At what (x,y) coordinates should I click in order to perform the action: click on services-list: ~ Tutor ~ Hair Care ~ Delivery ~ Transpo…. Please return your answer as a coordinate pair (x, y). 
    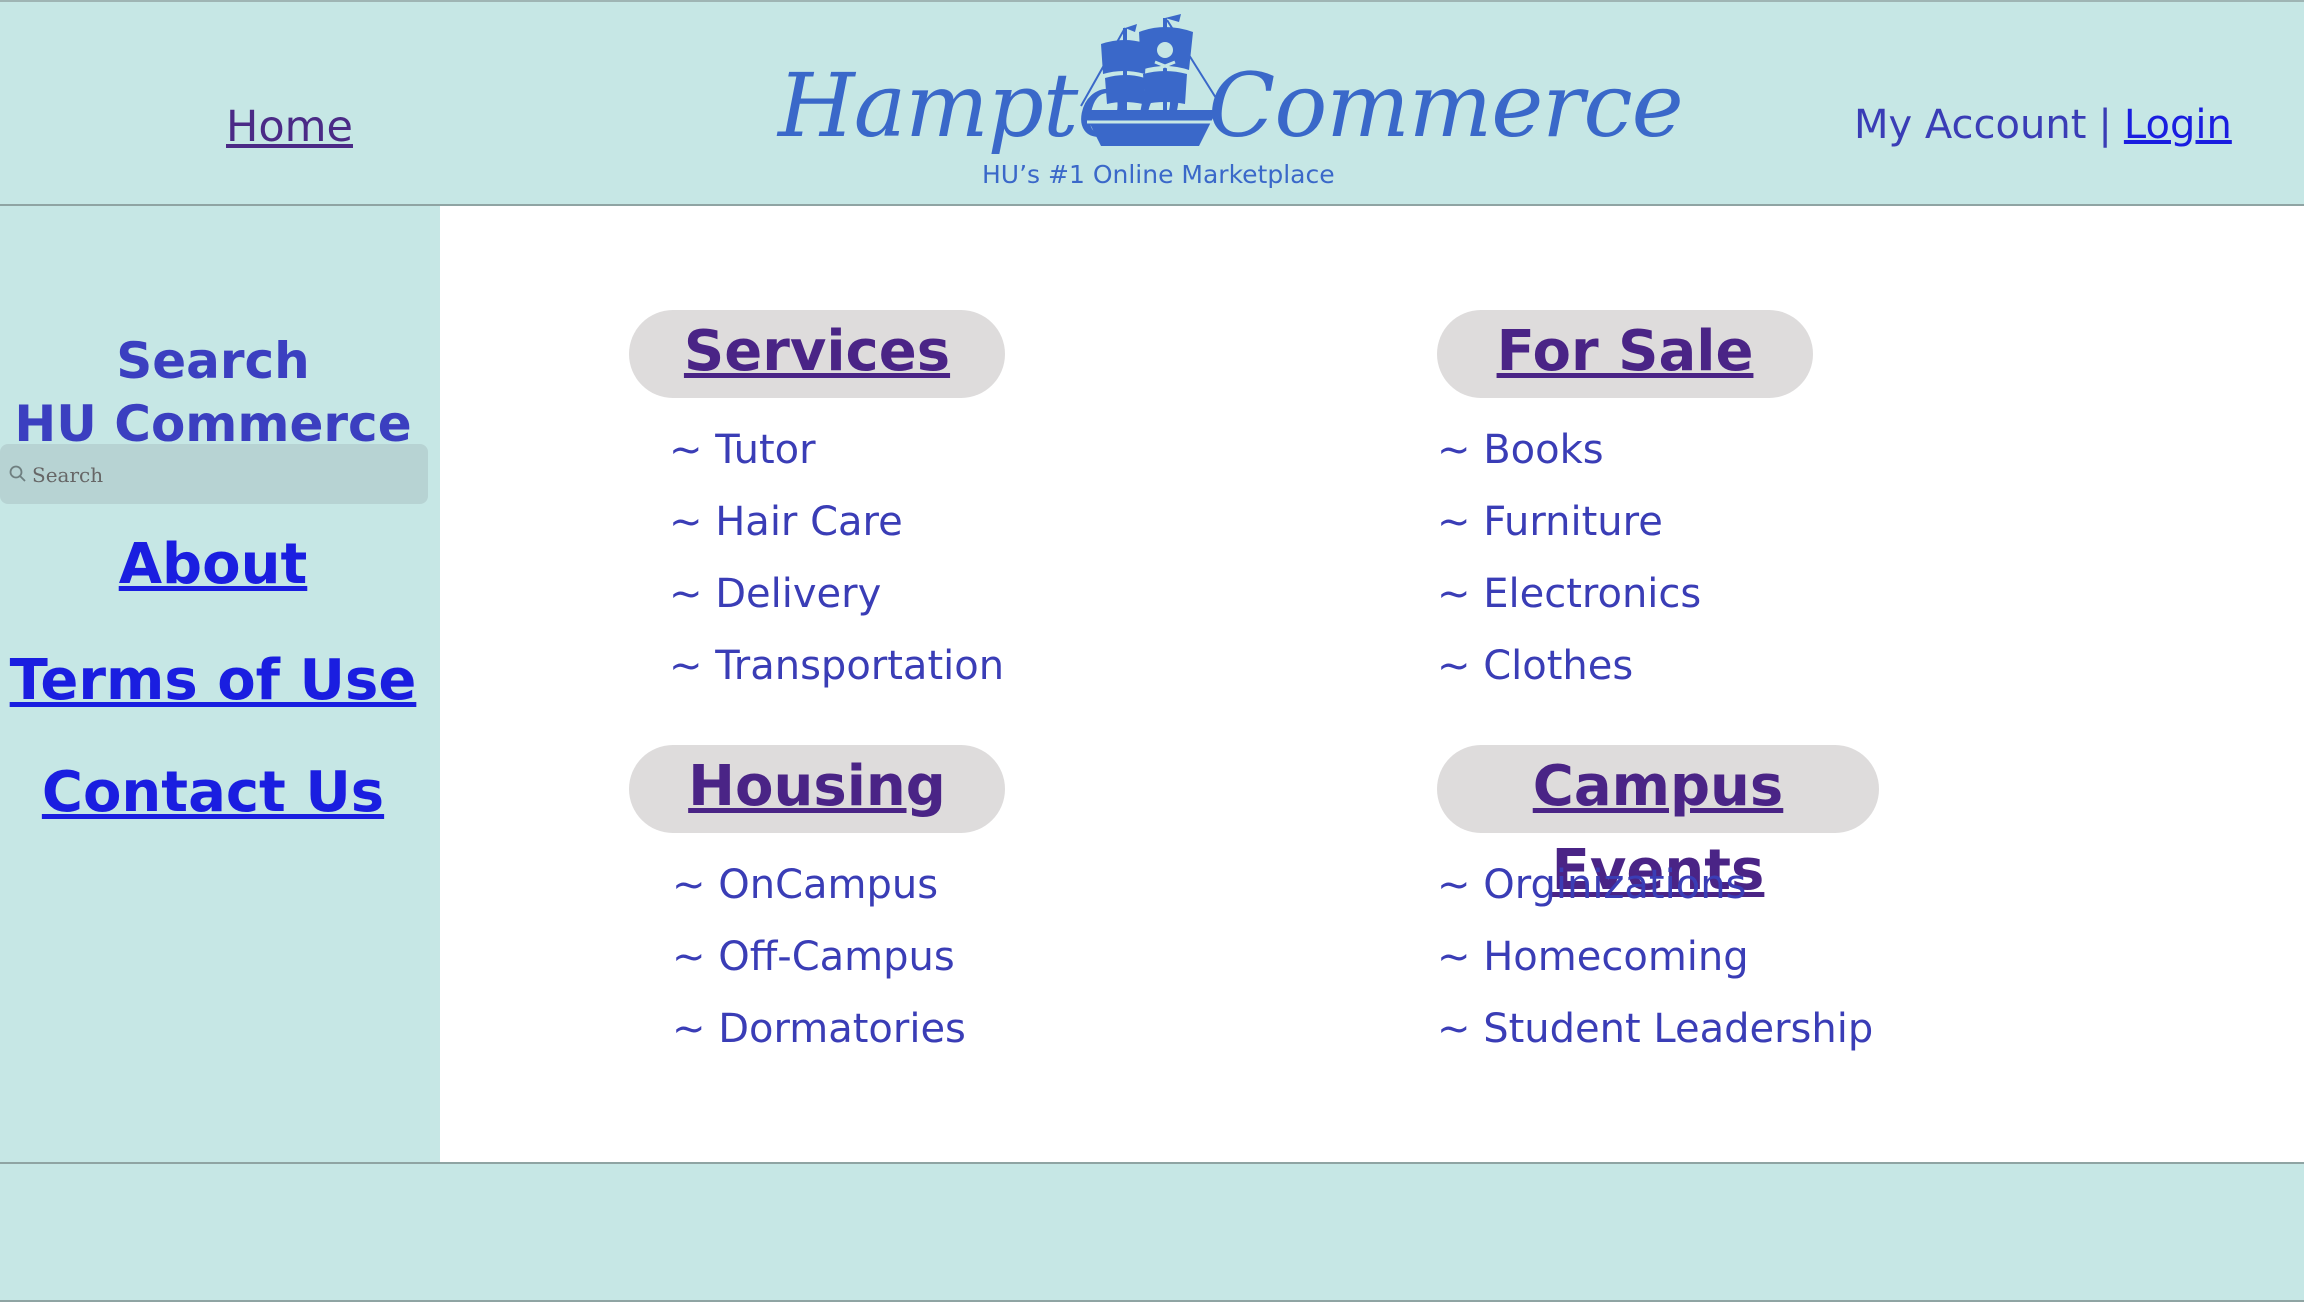
    Looking at the image, I should click on (836, 558).